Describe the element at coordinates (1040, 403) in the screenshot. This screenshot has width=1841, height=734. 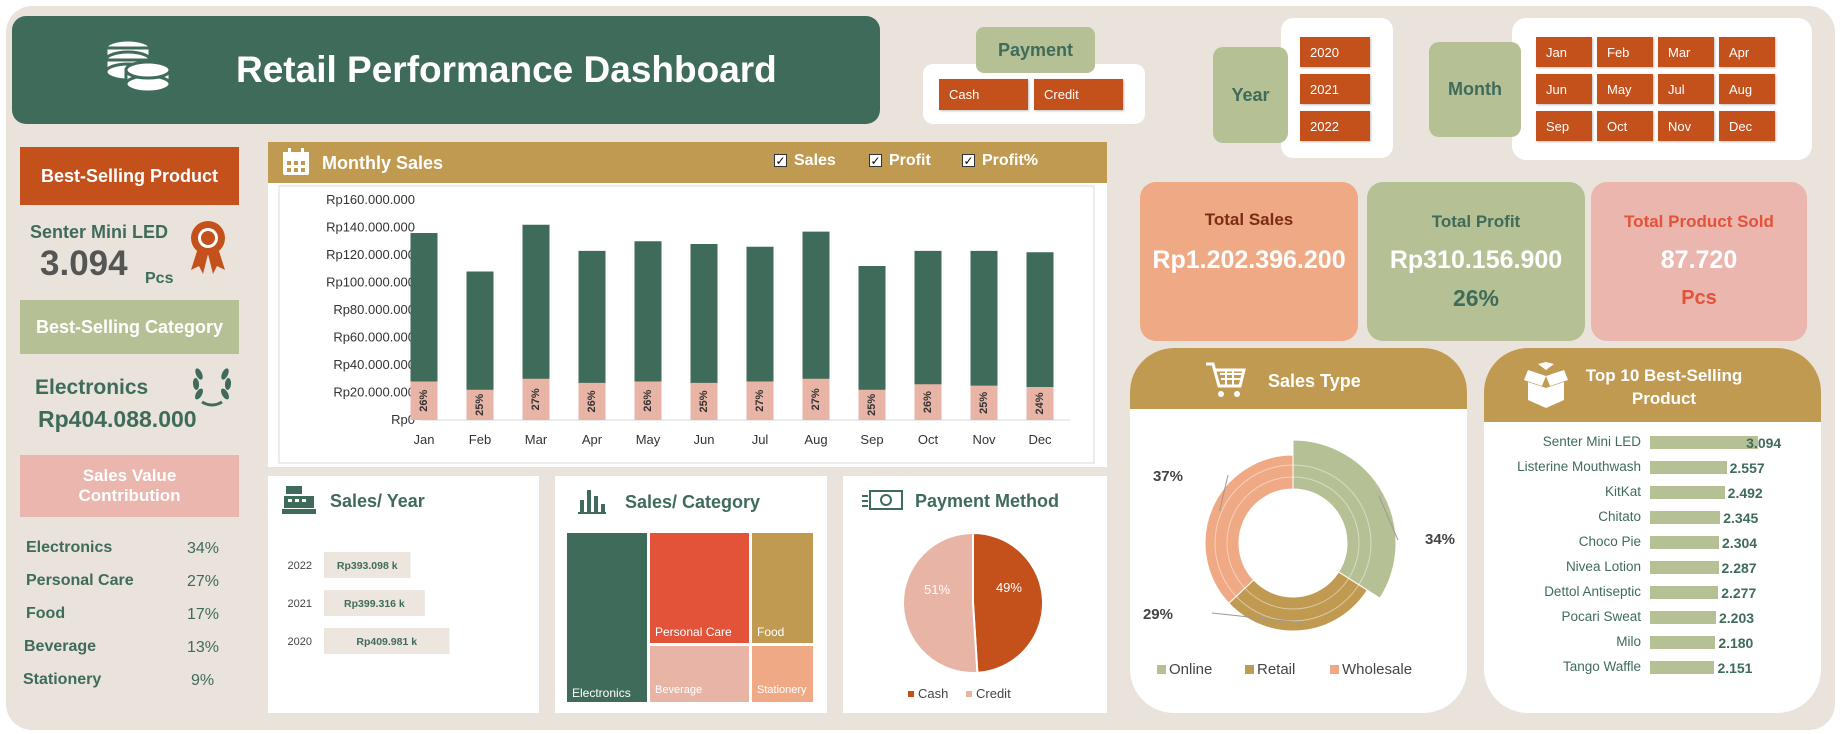
I see `profit-percent-label: 24%` at that location.